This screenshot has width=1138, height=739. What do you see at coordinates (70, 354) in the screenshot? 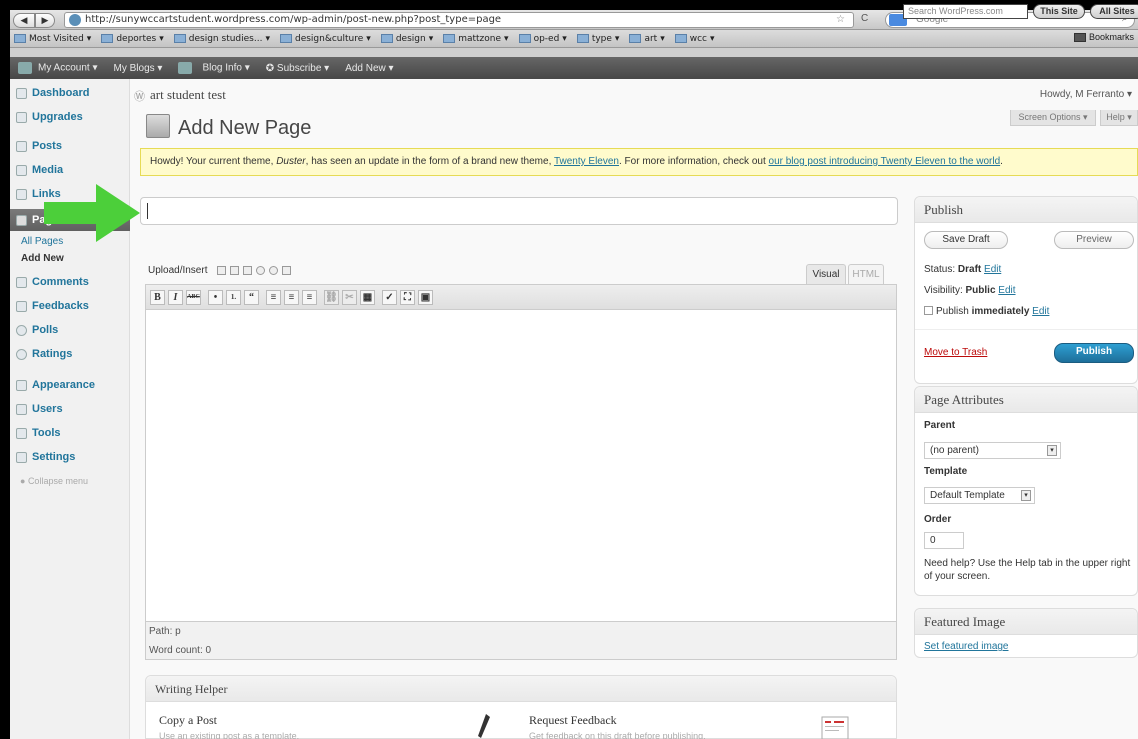
I see `sidebar-item-ratings: Ratings` at bounding box center [70, 354].